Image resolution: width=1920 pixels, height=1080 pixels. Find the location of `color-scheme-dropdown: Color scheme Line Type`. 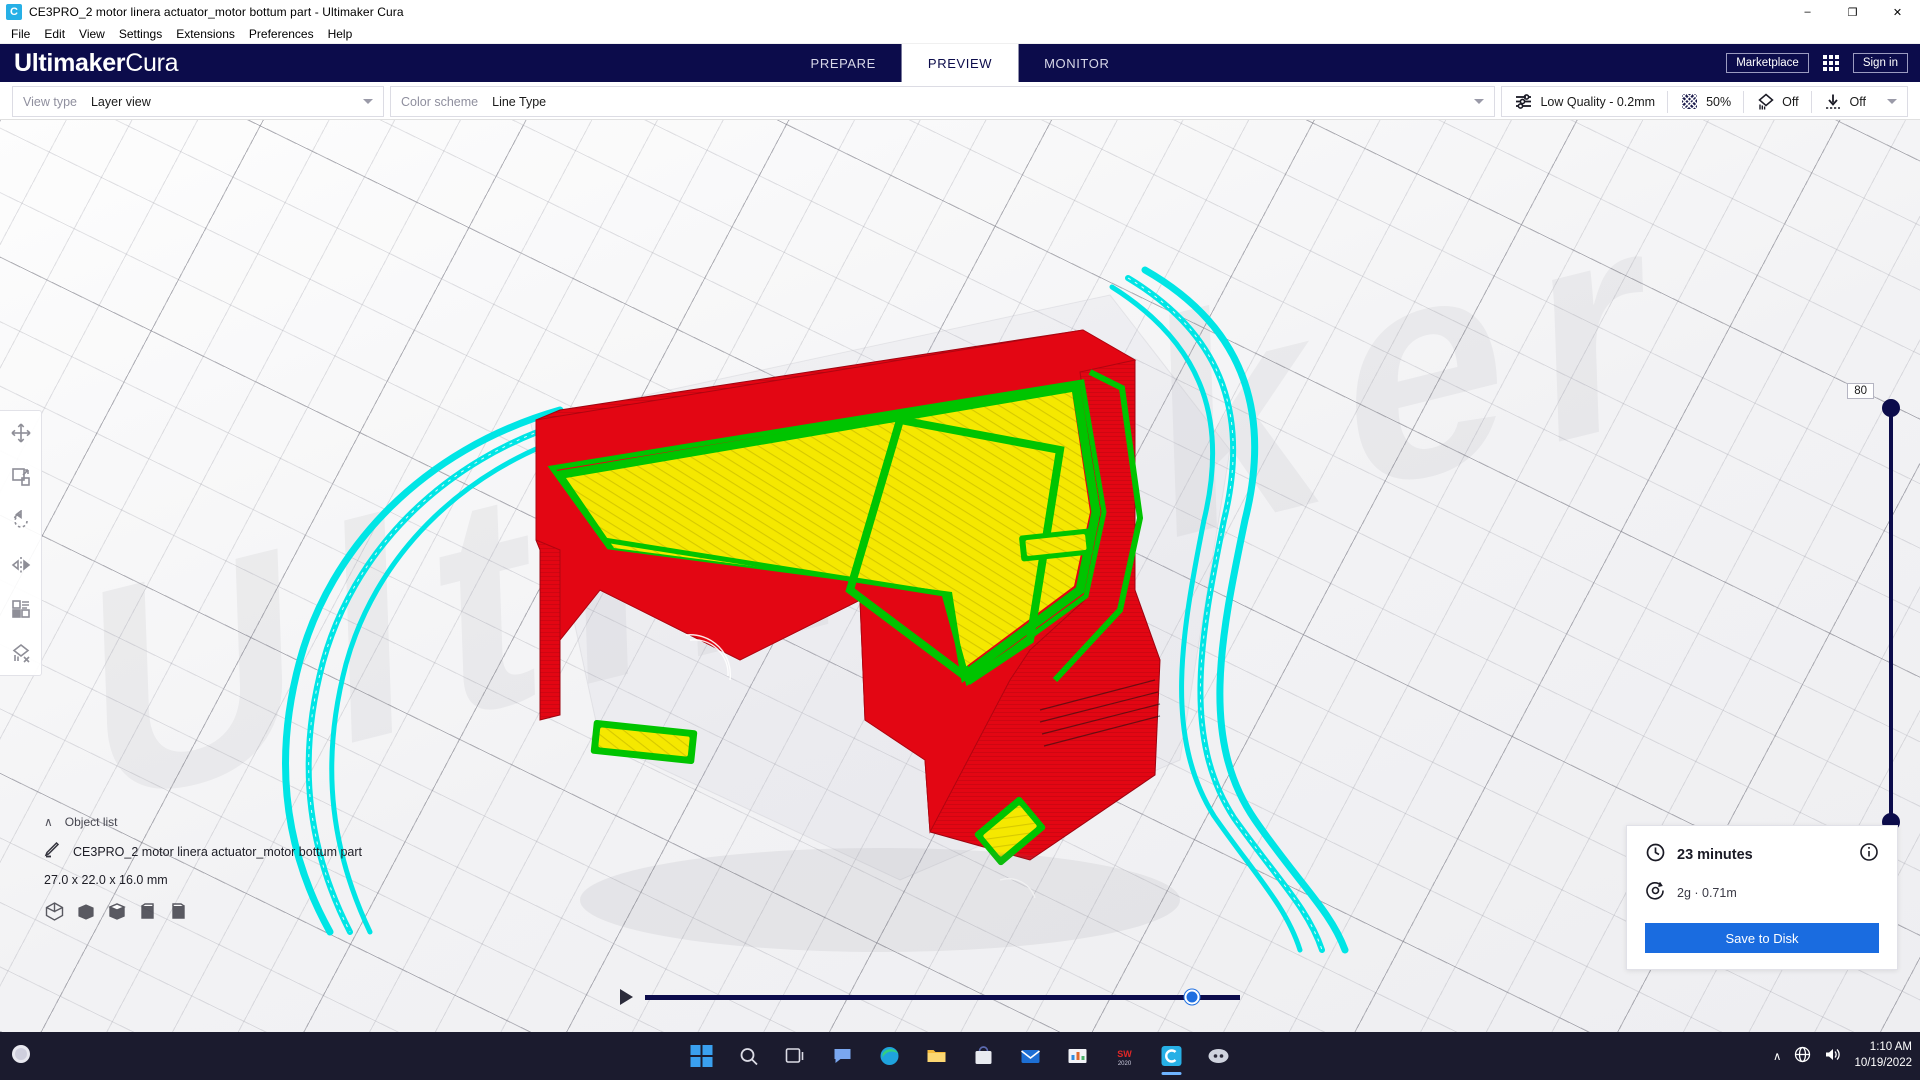

color-scheme-dropdown: Color scheme Line Type is located at coordinates (943, 101).